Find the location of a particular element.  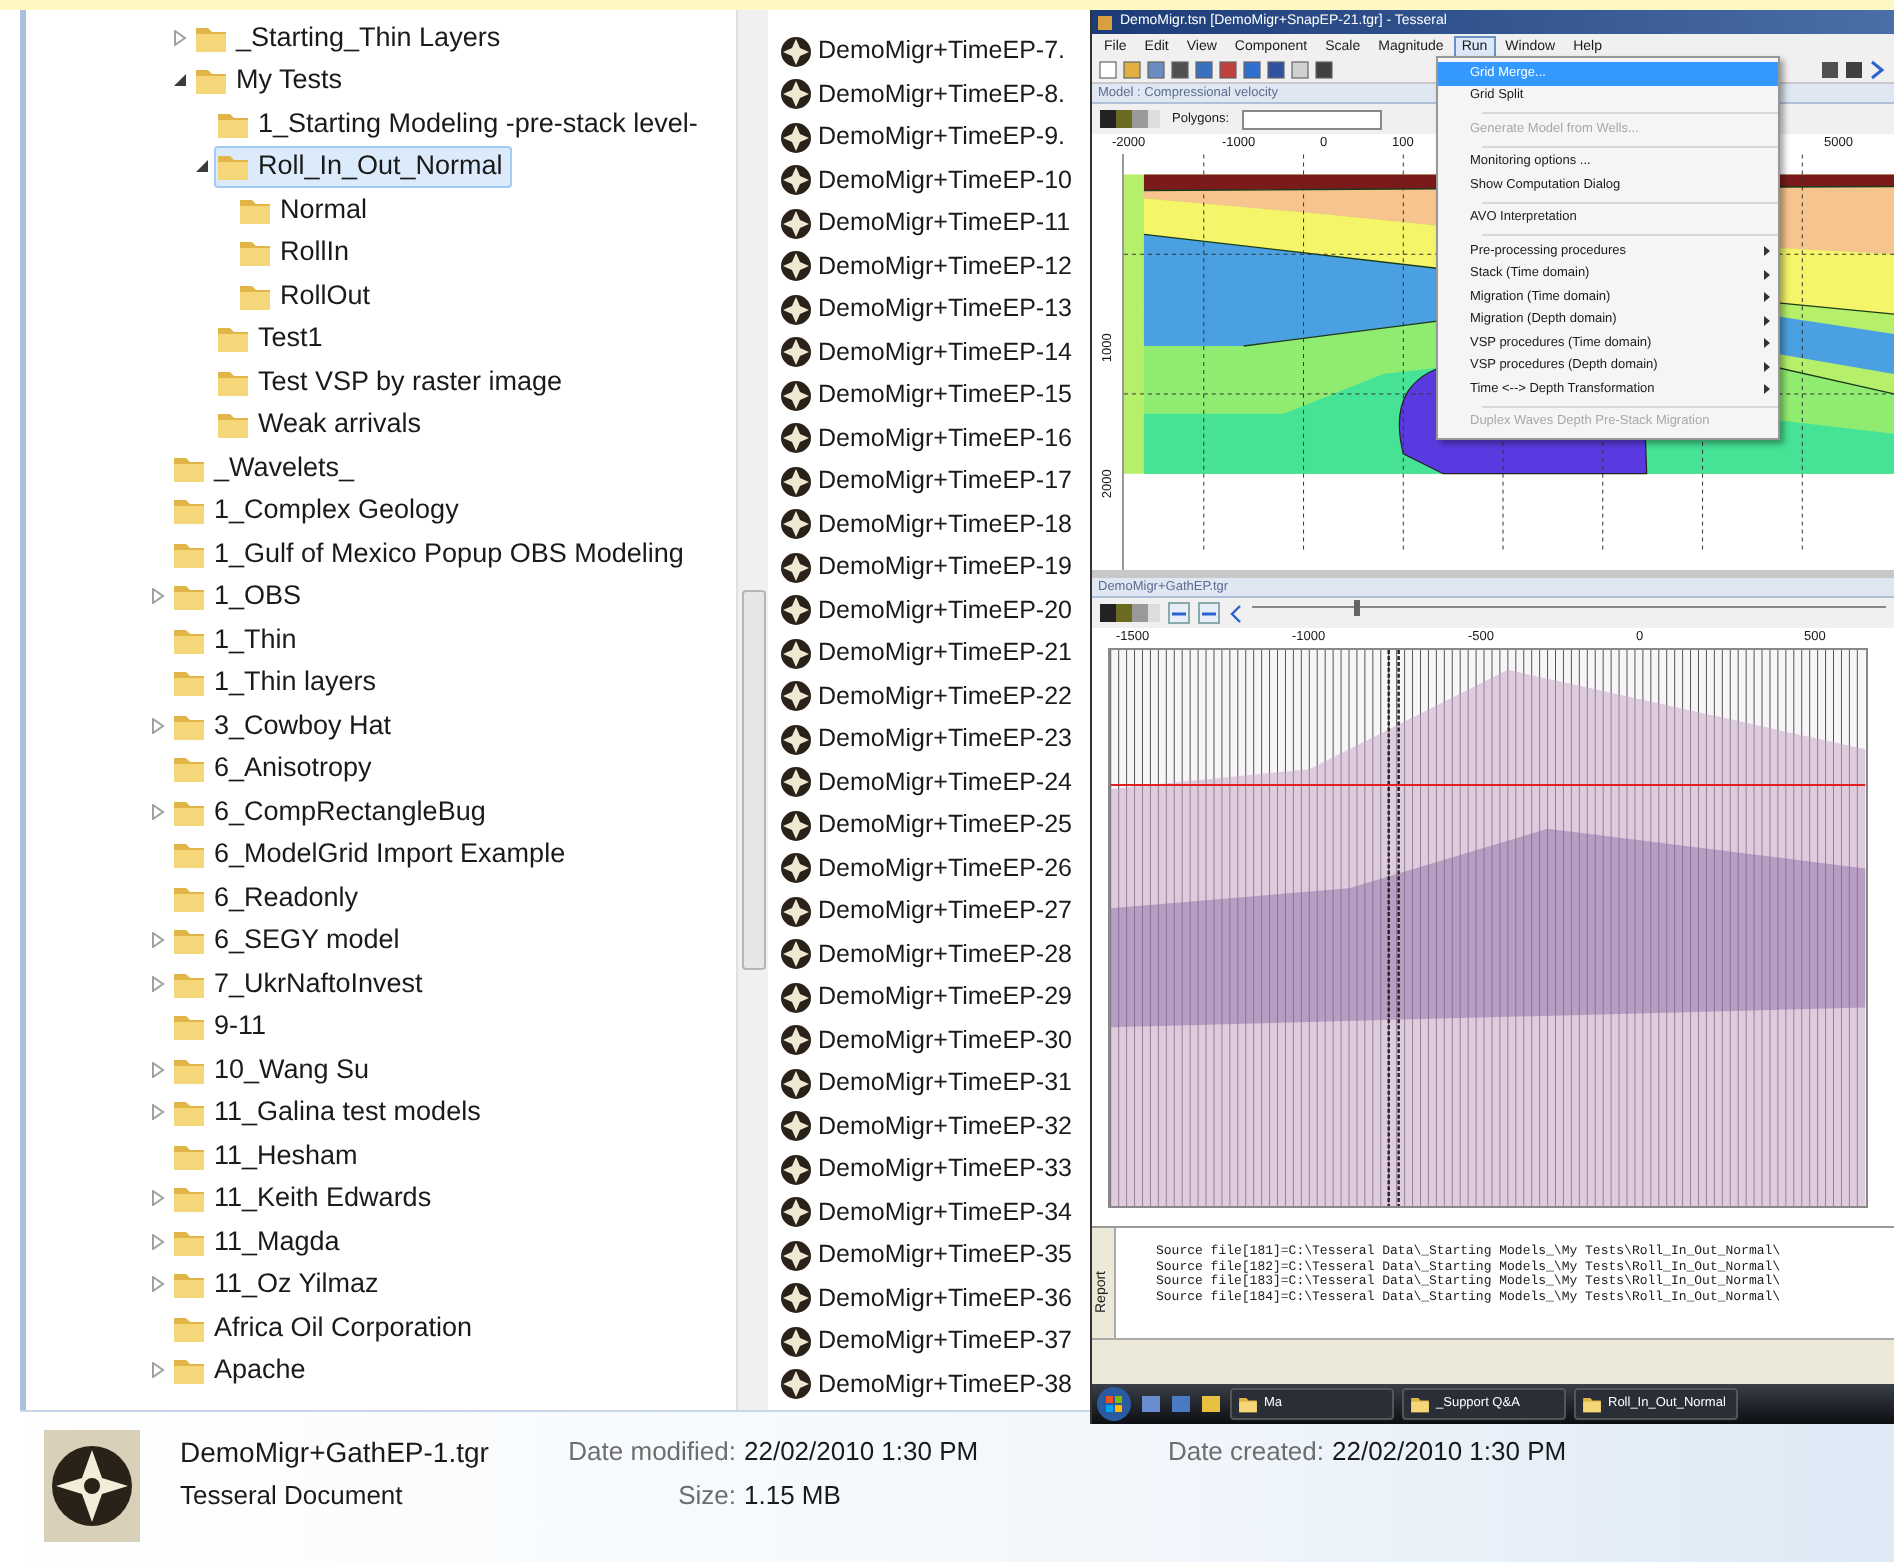

document-entry: DemoMigr+TimeEP-20 is located at coordinates (926, 610).